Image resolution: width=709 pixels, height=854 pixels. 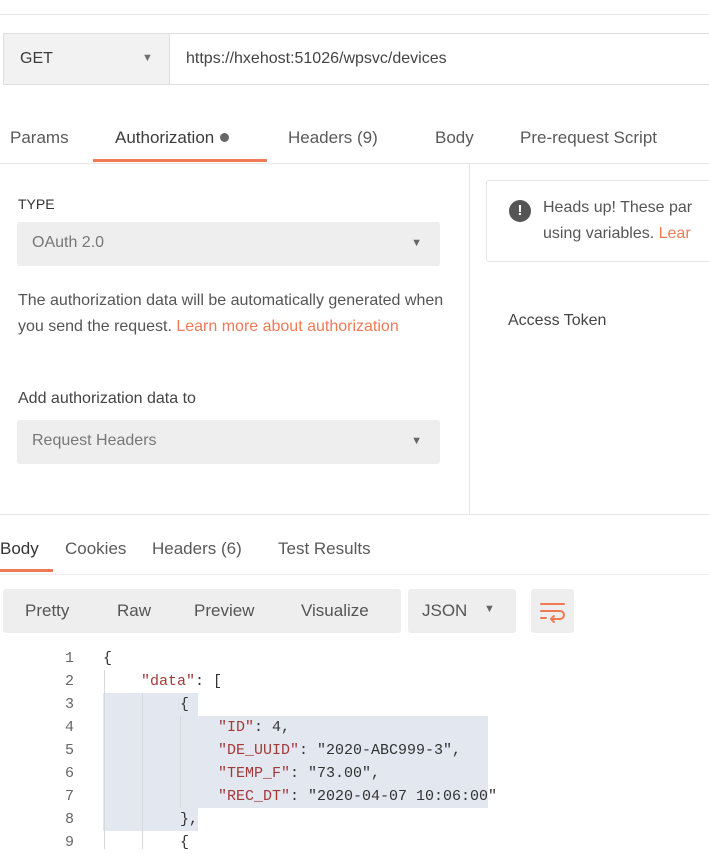 I want to click on code-line: 9{, so click(x=354, y=842).